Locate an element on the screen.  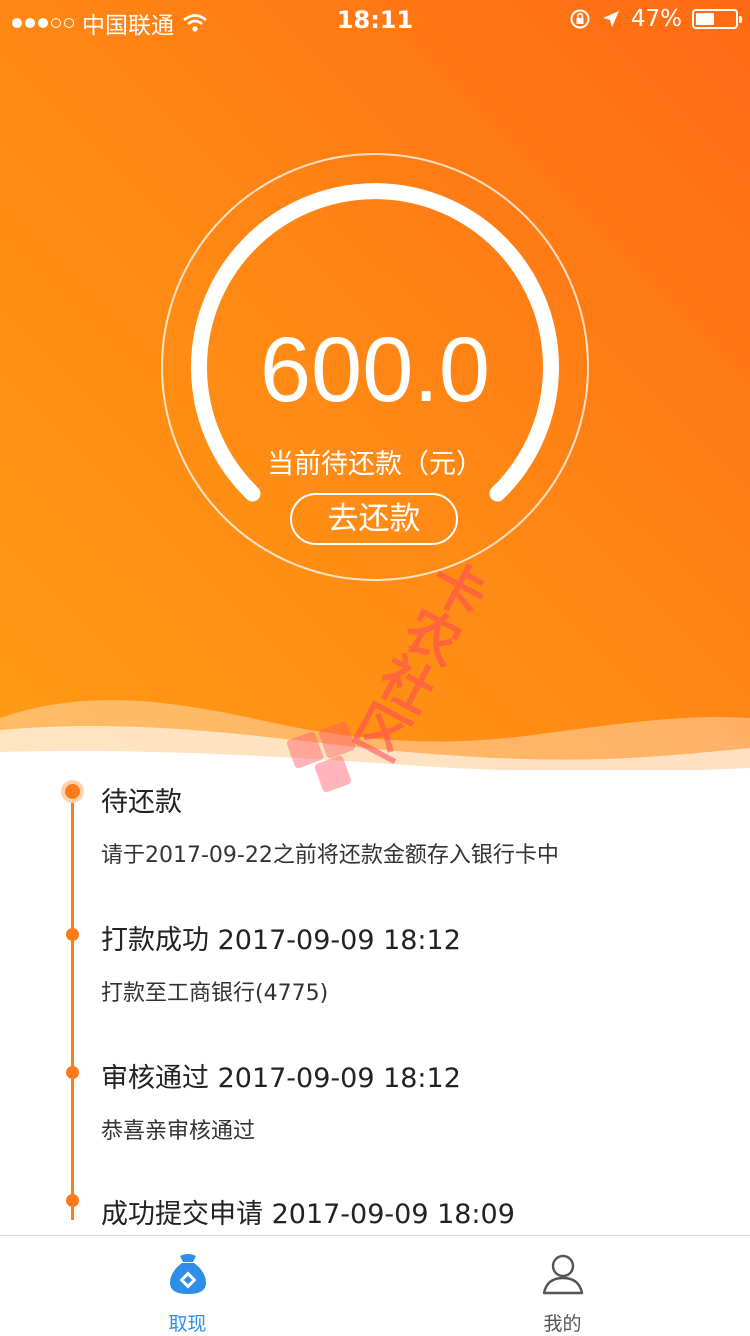
tab-withdraw: 取现 is located at coordinates (187, 1285).